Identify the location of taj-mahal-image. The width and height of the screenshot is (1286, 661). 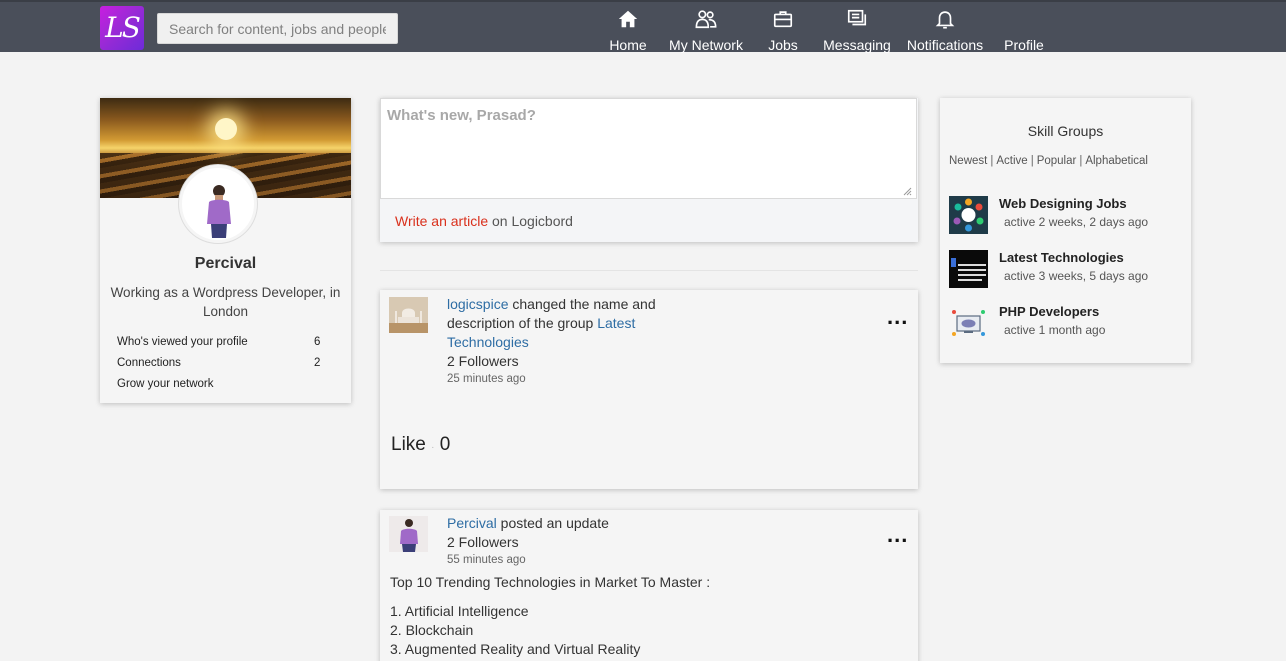
(408, 315).